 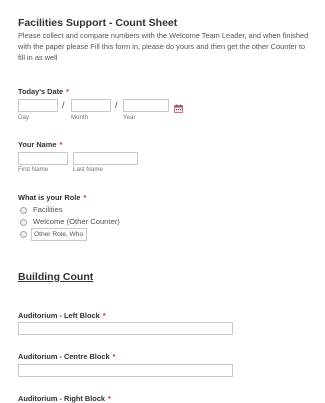 I want to click on last-name-sublabel: Last Name, so click(x=88, y=169).